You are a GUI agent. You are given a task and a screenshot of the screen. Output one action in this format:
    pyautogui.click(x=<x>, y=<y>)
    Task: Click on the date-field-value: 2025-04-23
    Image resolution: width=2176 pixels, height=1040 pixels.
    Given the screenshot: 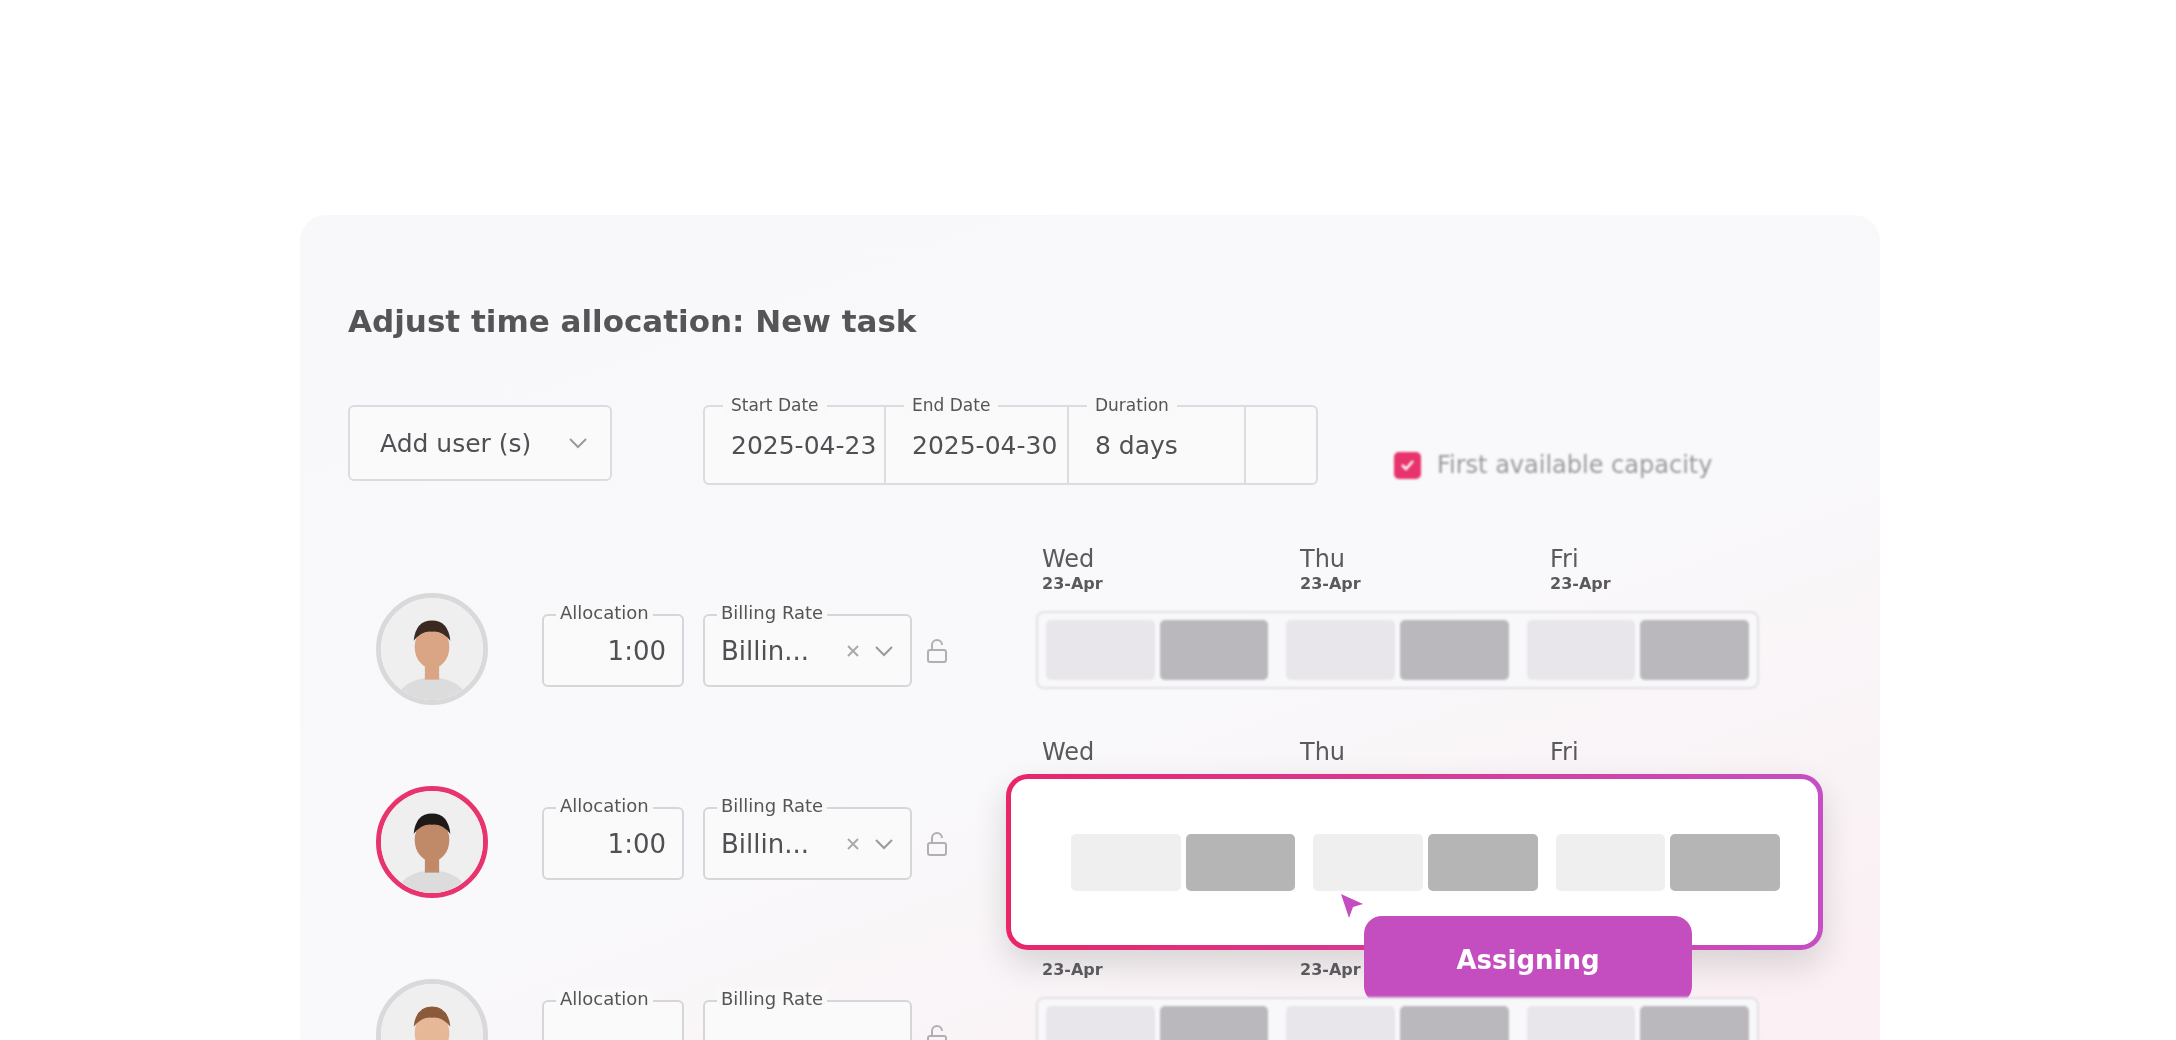 What is the action you would take?
    pyautogui.click(x=804, y=445)
    